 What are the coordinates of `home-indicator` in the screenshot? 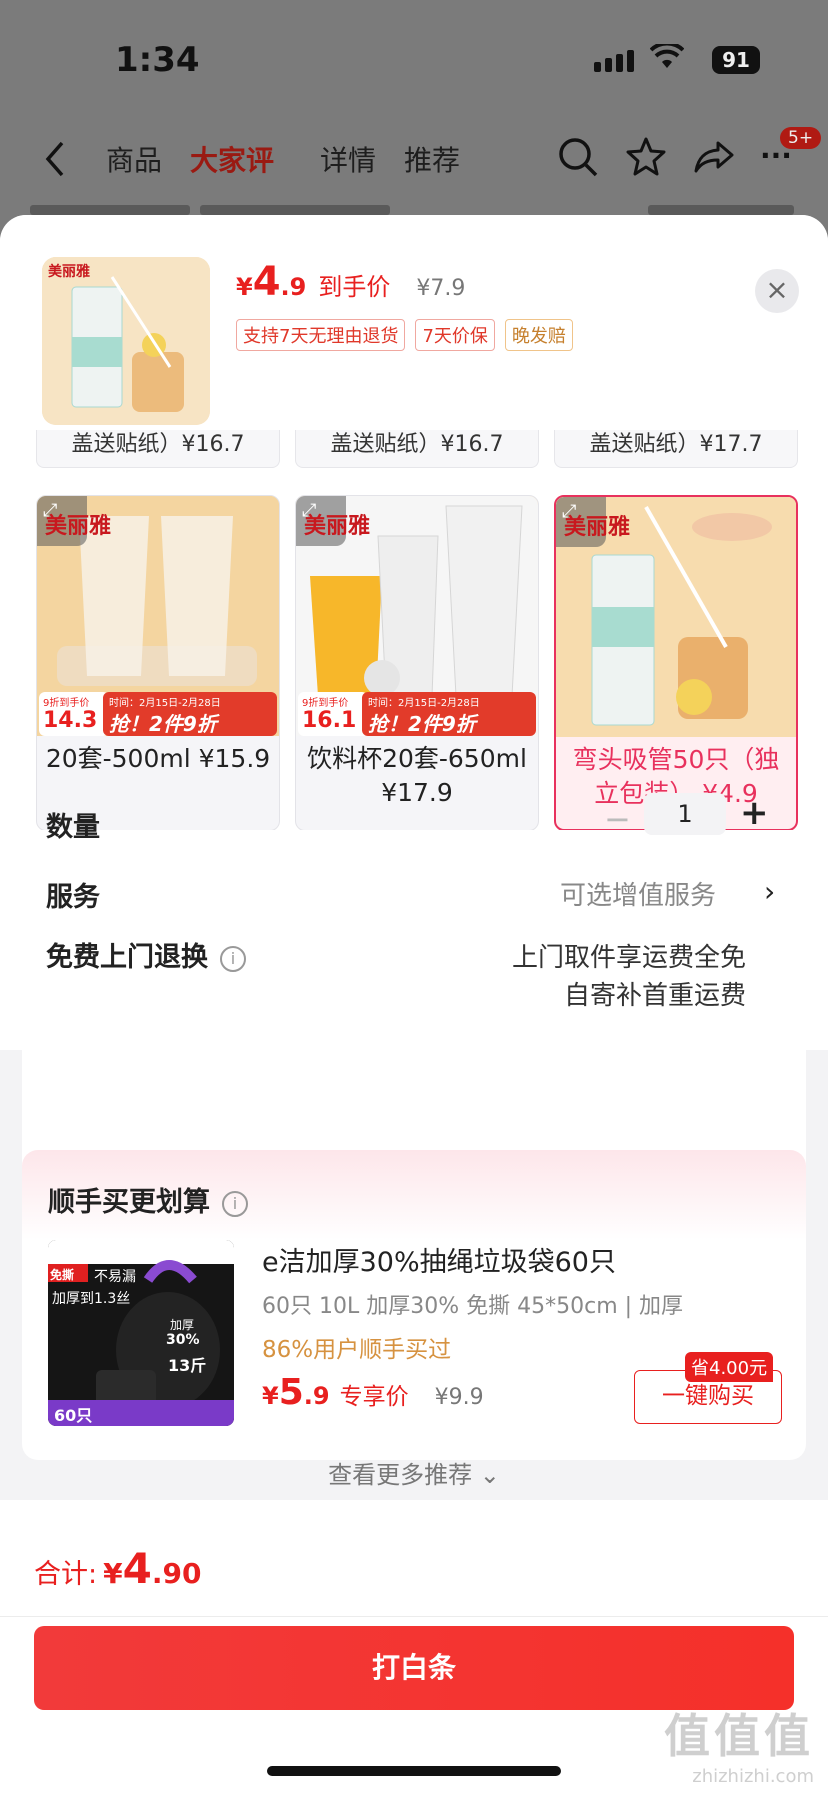 It's located at (414, 1771).